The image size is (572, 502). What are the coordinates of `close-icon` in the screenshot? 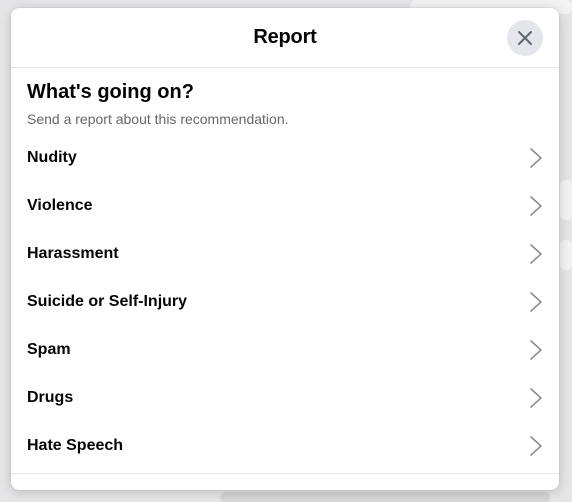 It's located at (525, 38).